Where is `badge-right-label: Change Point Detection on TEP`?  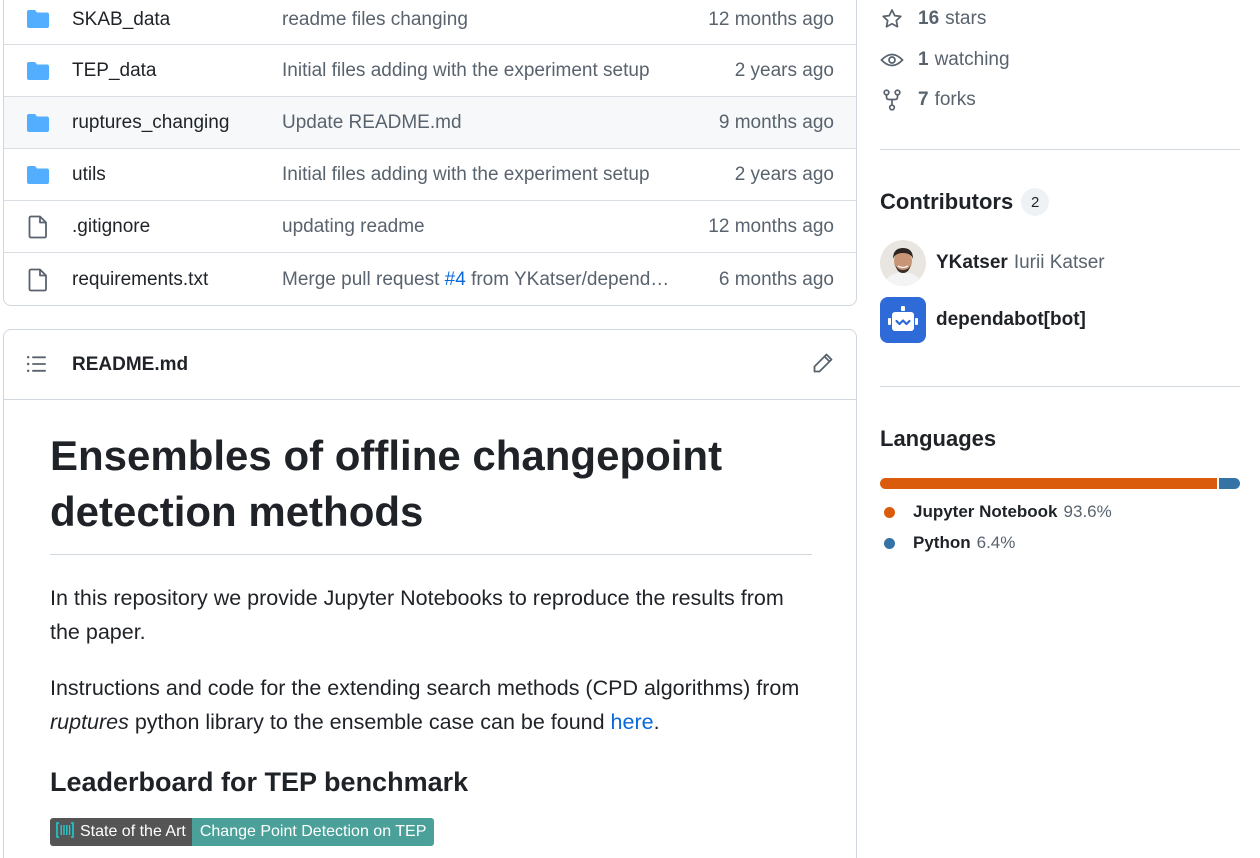
badge-right-label: Change Point Detection on TEP is located at coordinates (313, 832).